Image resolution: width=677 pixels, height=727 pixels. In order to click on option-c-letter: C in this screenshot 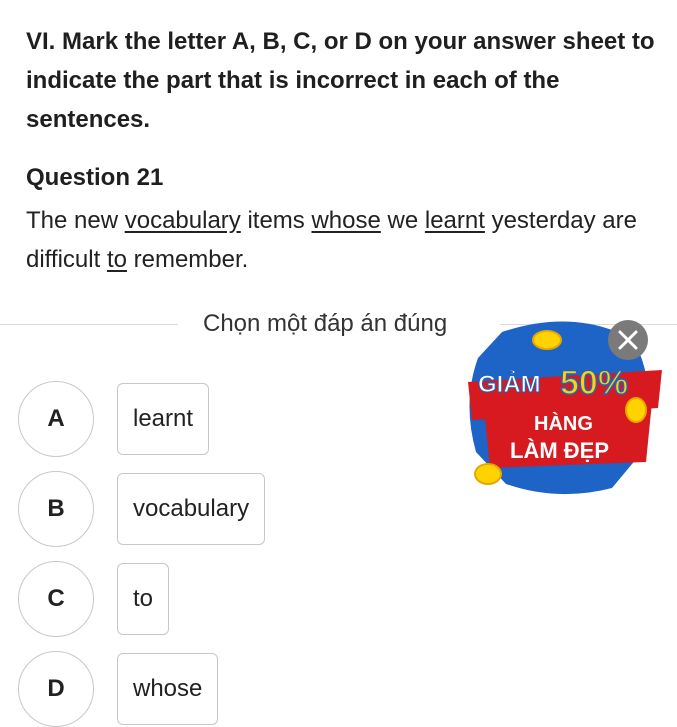, I will do `click(56, 599)`.